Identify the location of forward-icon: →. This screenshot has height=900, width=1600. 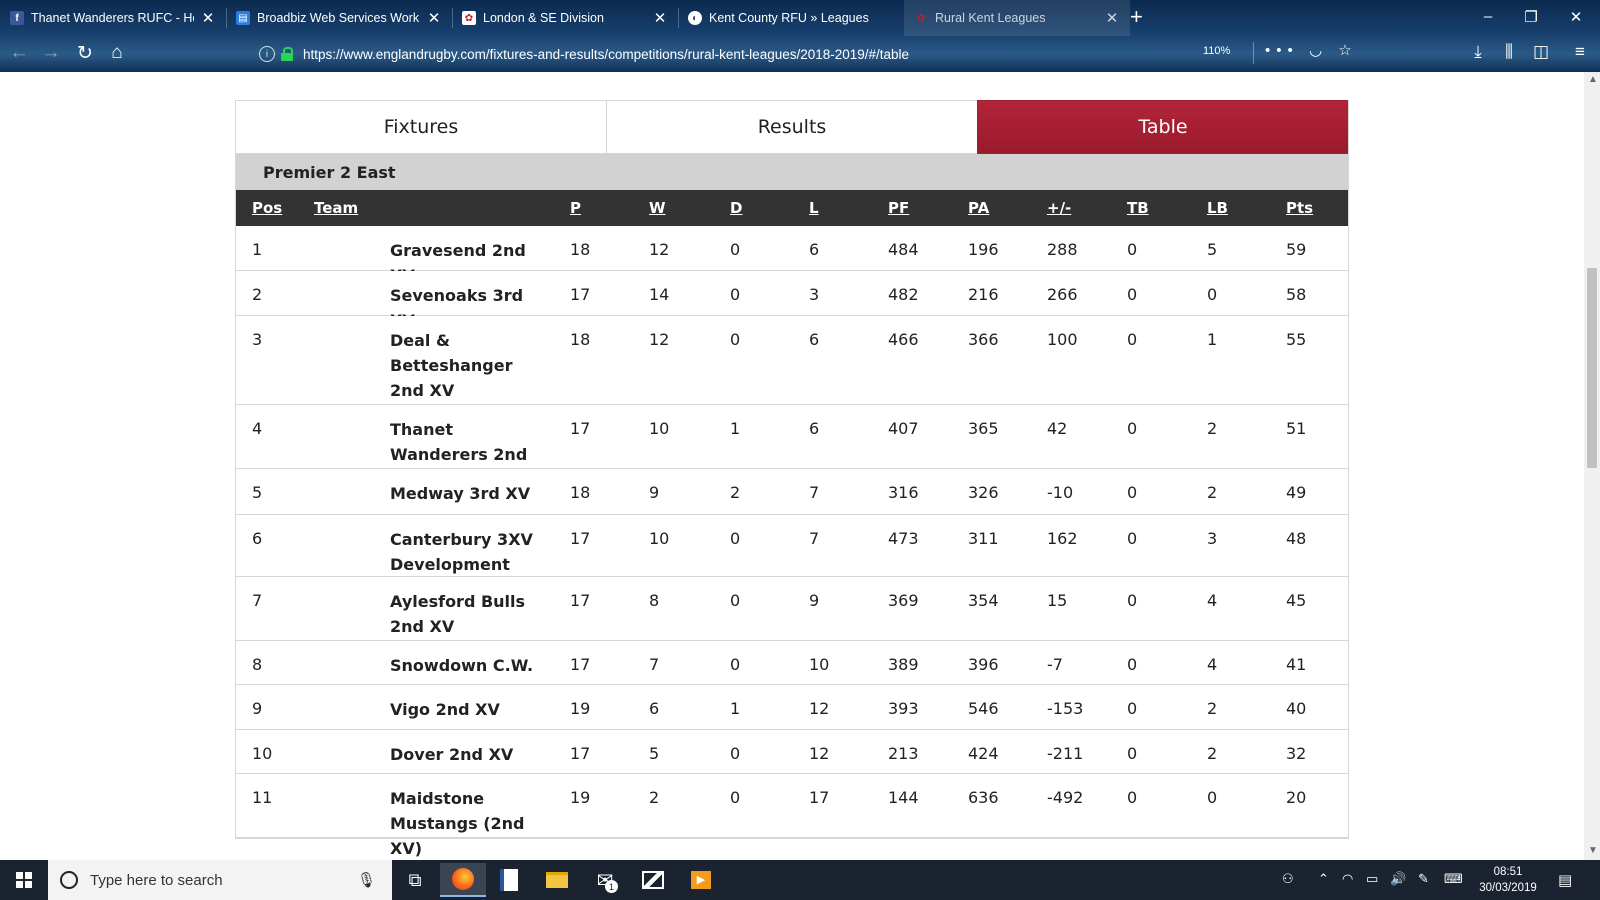
(51, 53).